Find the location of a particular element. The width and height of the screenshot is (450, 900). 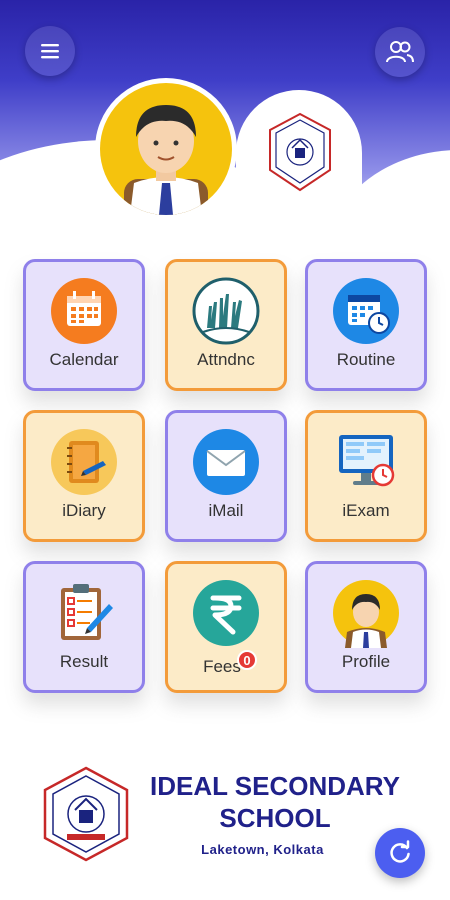

fees-tile: Fees 0 is located at coordinates (226, 627).